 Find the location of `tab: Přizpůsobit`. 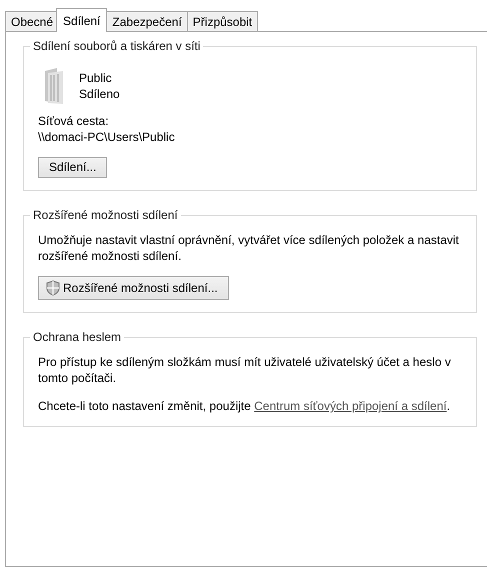

tab: Přizpůsobit is located at coordinates (222, 21).